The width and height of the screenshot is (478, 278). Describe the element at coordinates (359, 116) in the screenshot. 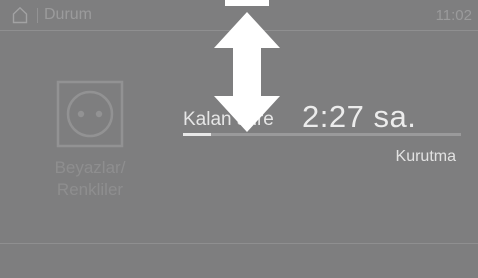

I see `remaining-time-value: 2:27 sa.` at that location.